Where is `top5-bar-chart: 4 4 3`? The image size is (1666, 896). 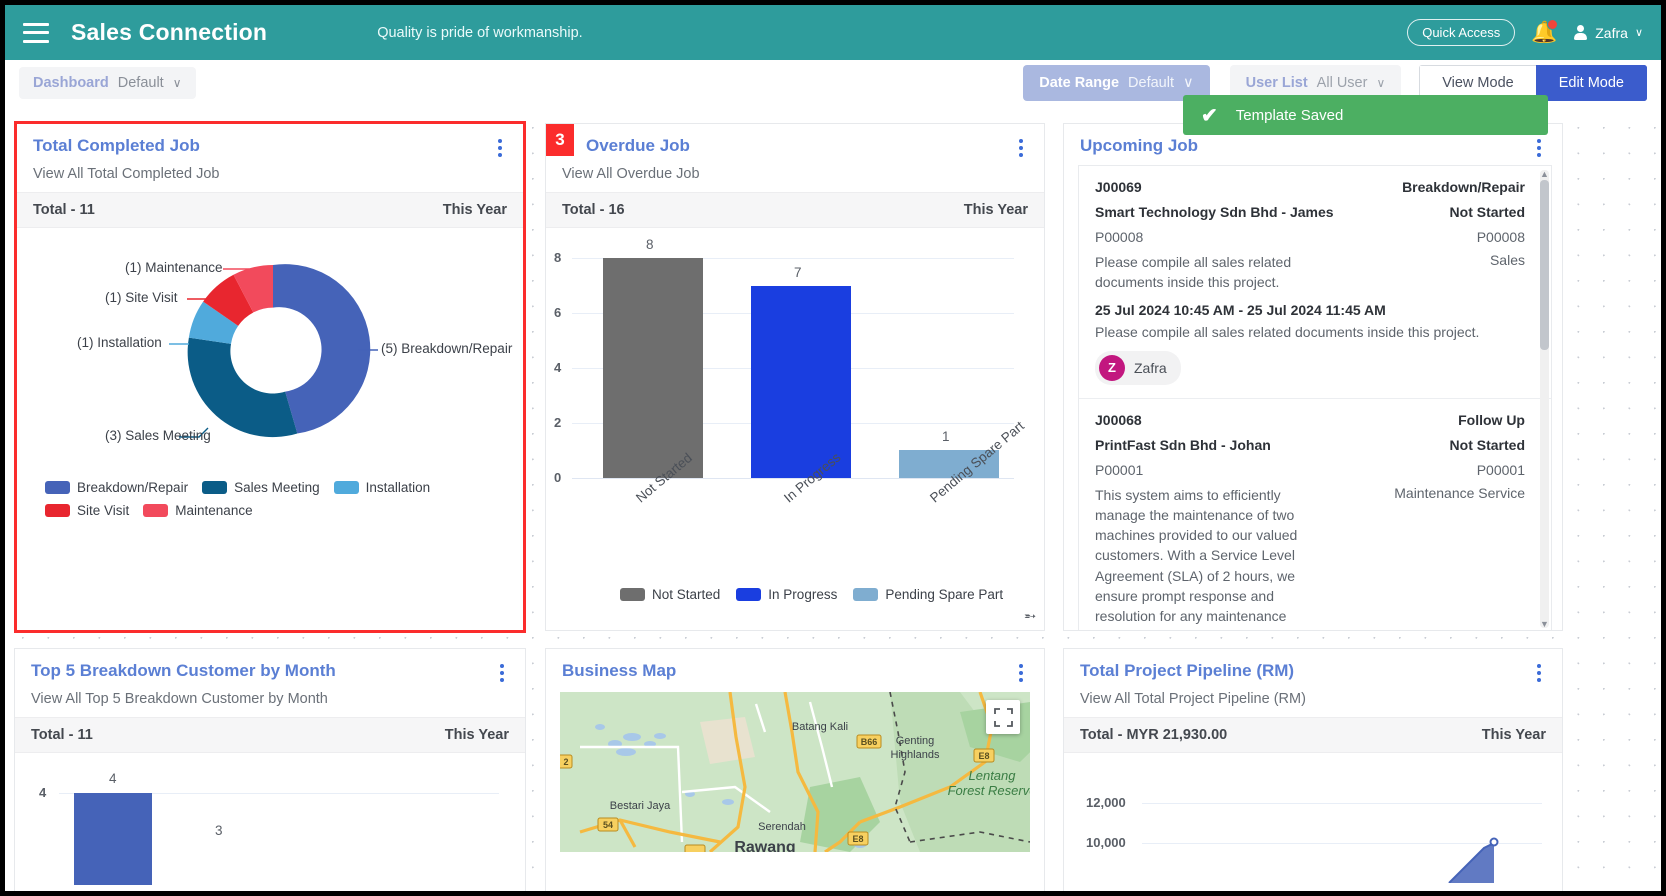 top5-bar-chart: 4 4 3 is located at coordinates (270, 819).